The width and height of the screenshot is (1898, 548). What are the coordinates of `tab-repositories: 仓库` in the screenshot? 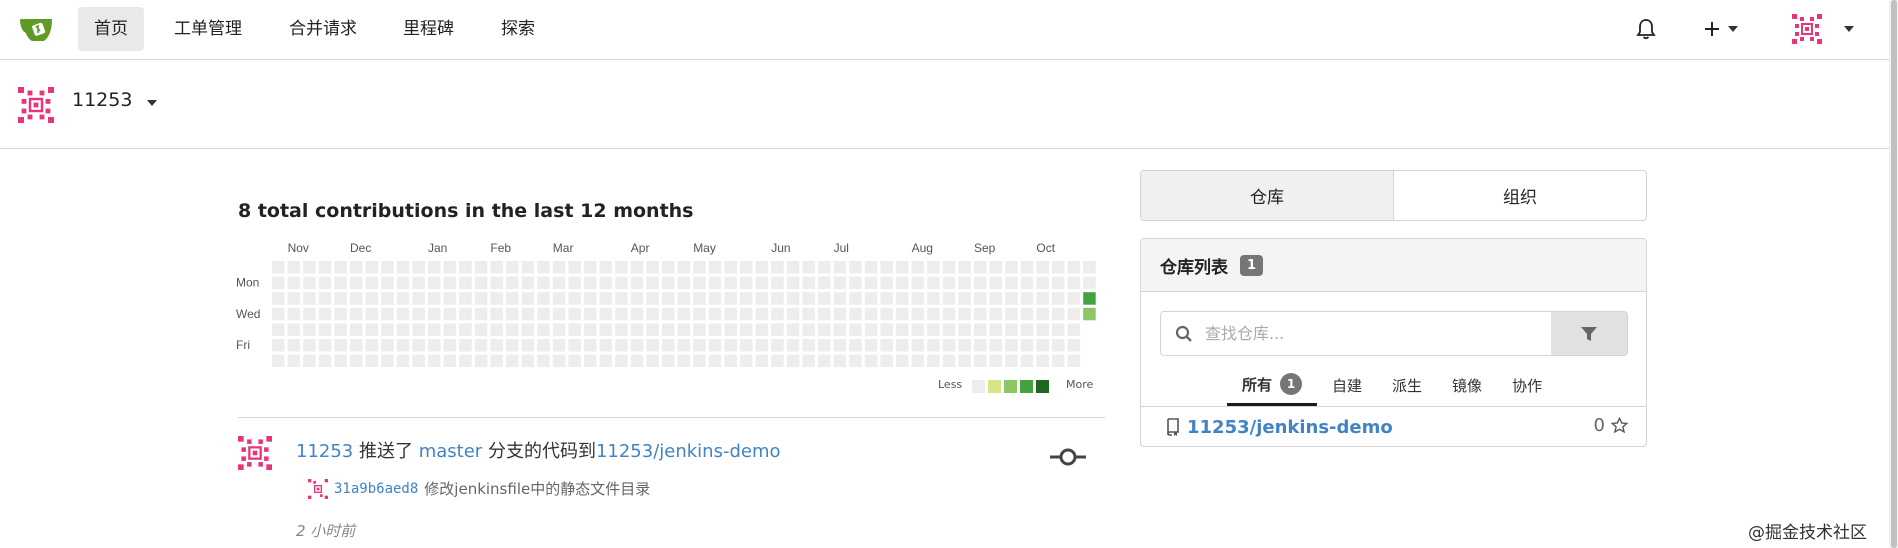 It's located at (1267, 195).